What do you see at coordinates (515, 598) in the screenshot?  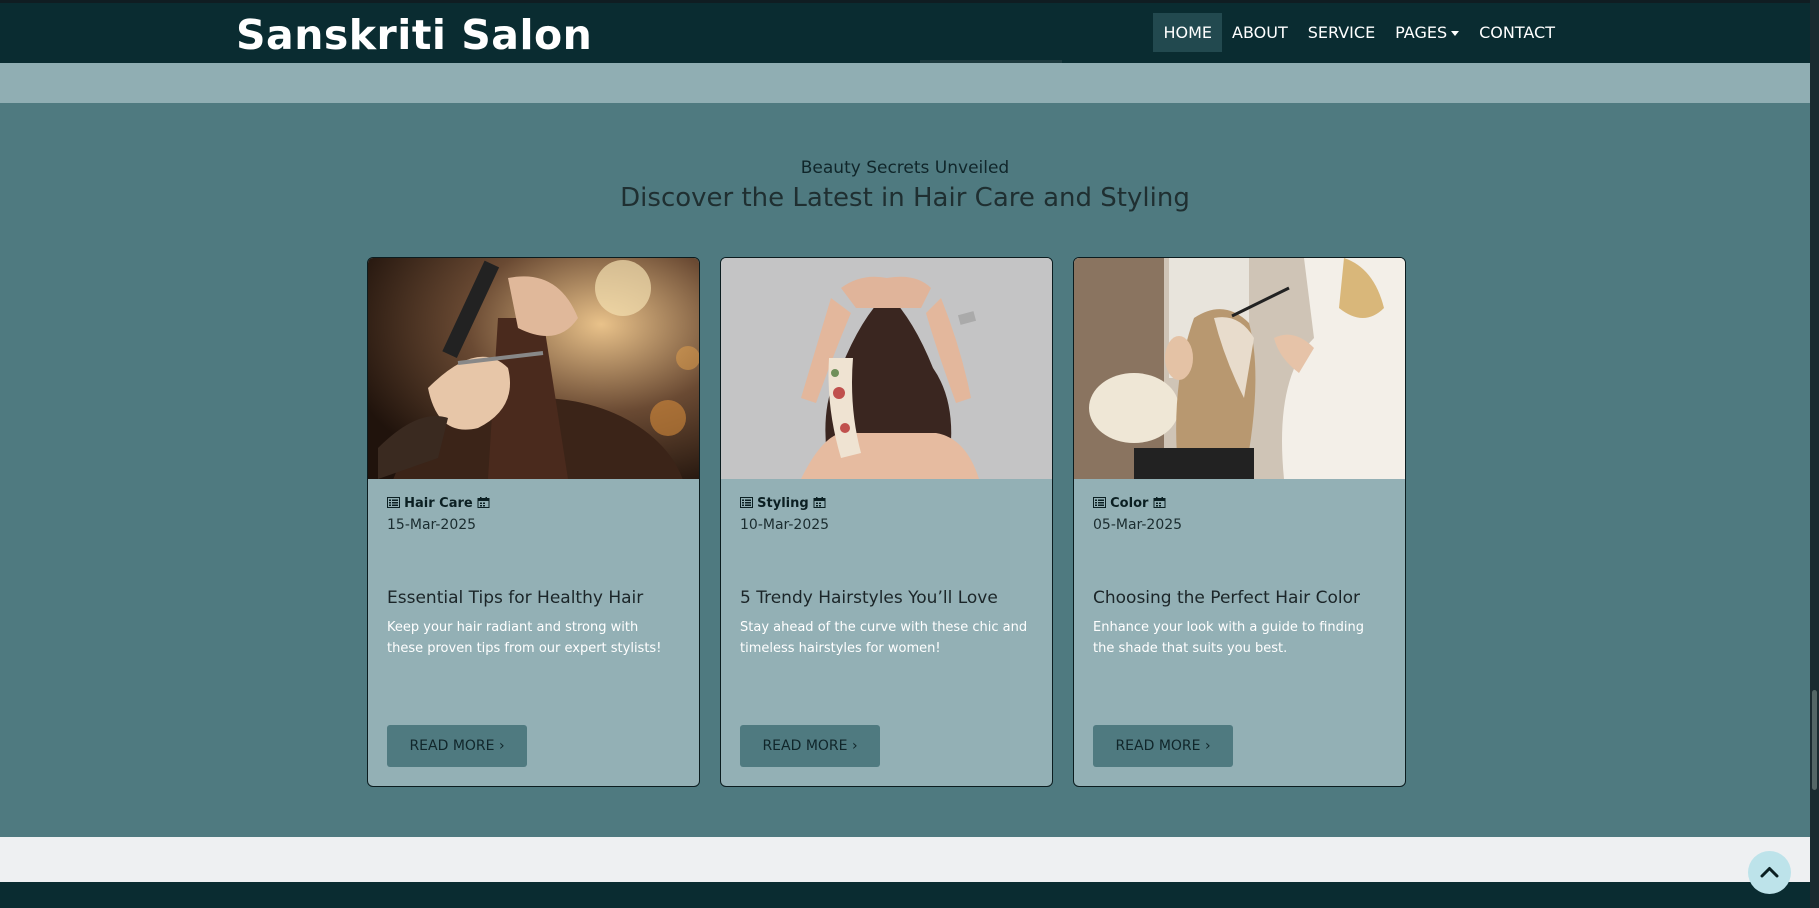 I see `card-title: Essential Tips for Healthy Hair` at bounding box center [515, 598].